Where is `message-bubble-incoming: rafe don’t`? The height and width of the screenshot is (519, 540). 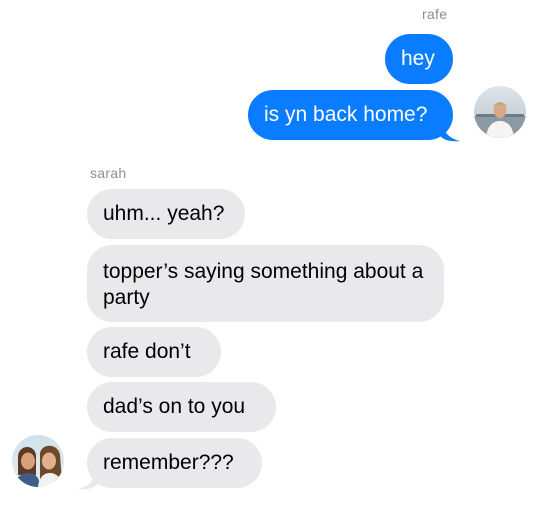 message-bubble-incoming: rafe don’t is located at coordinates (154, 352).